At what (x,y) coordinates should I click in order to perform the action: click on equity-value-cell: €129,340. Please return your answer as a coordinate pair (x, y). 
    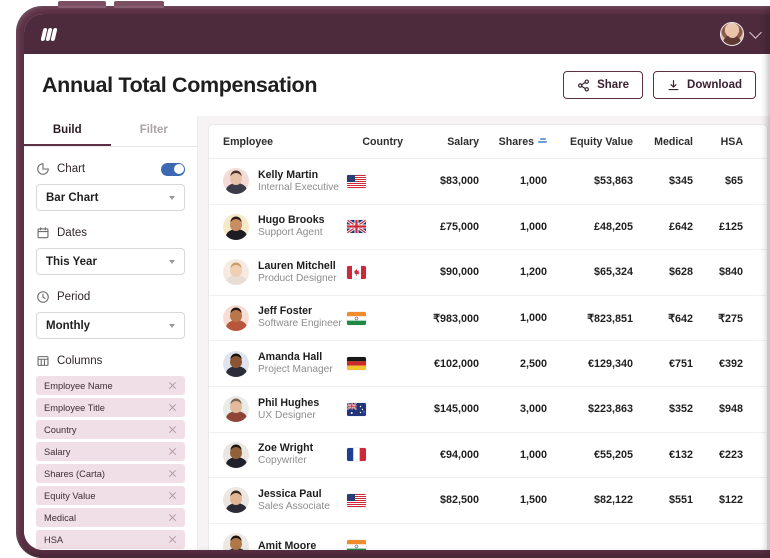
    Looking at the image, I should click on (610, 363).